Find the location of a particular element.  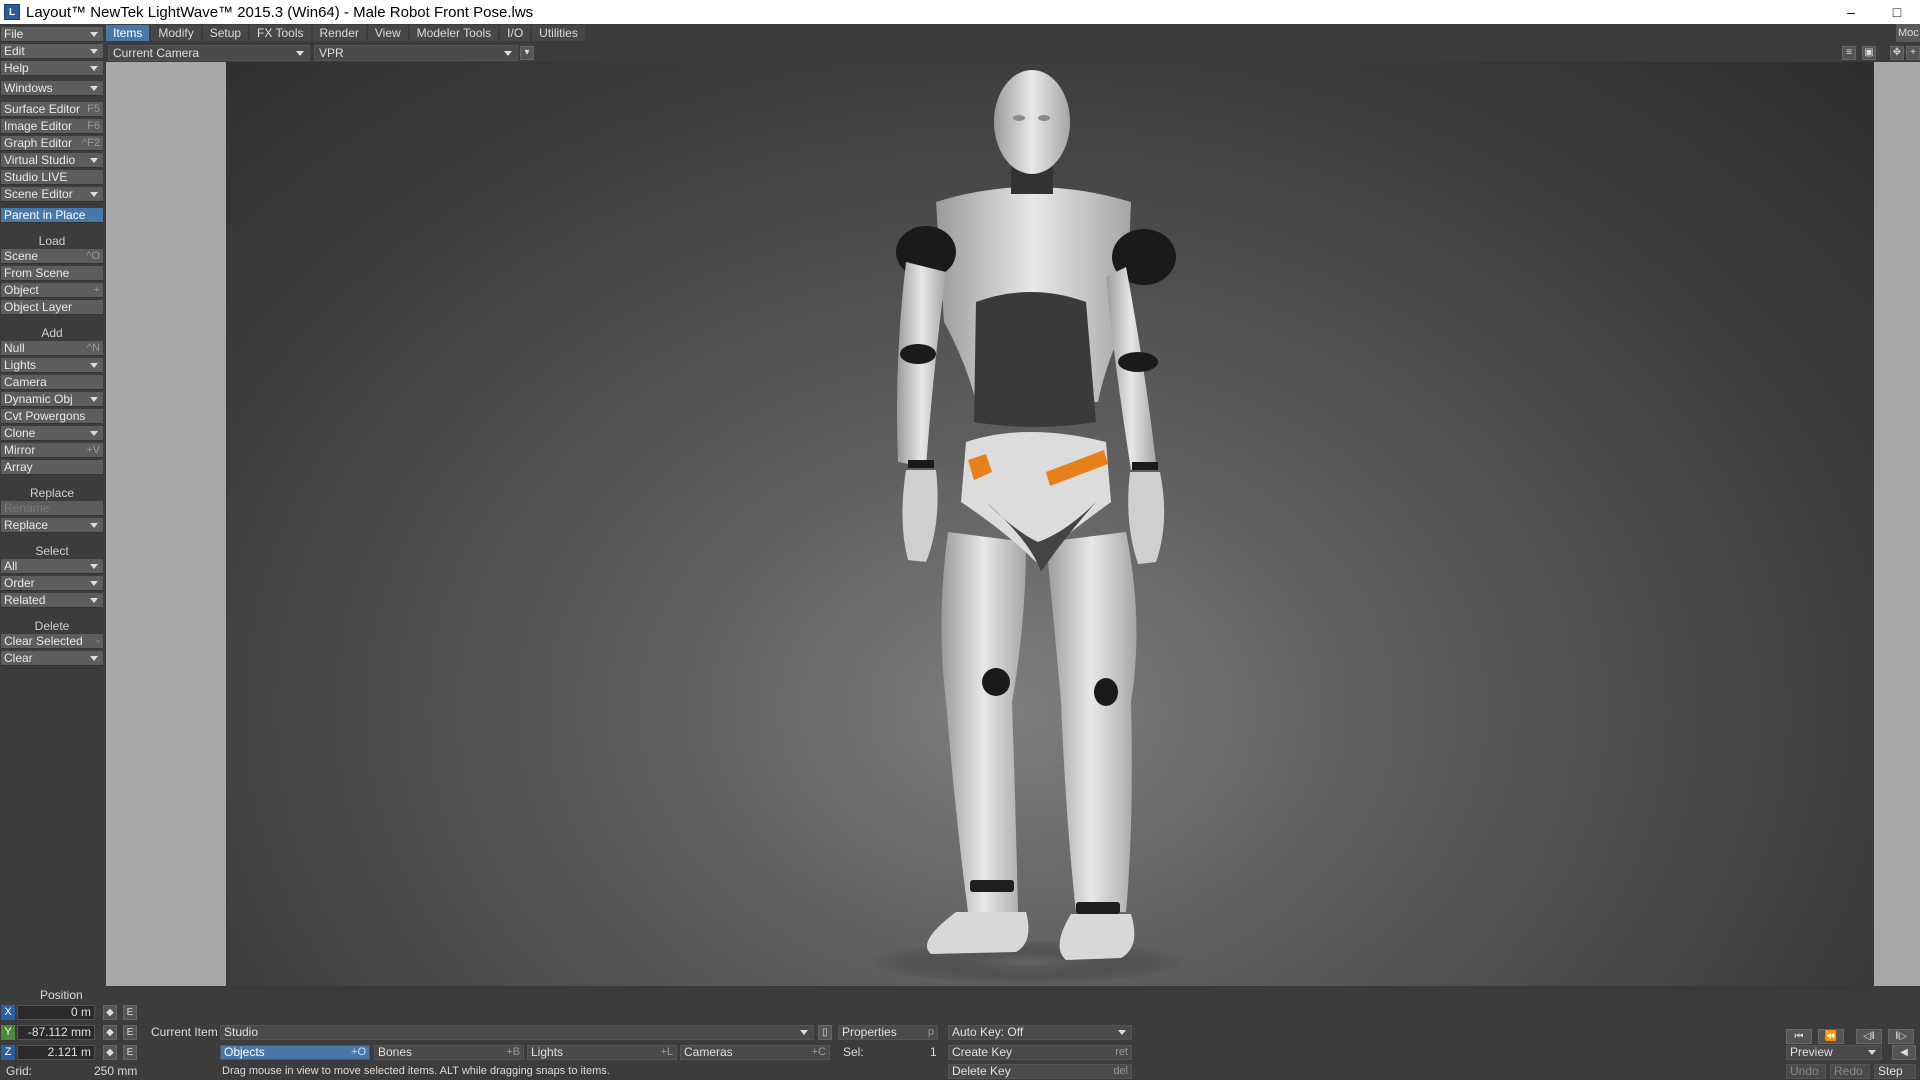

item-pick-icon: ▯ is located at coordinates (825, 1032).